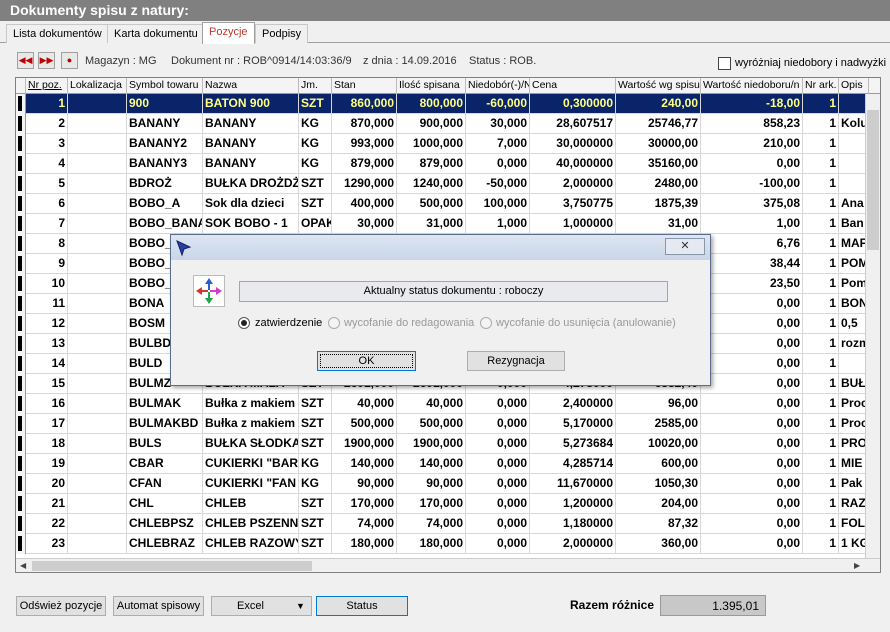  Describe the element at coordinates (821, 86) in the screenshot. I see `header-nr-ark: Nr ark.` at that location.